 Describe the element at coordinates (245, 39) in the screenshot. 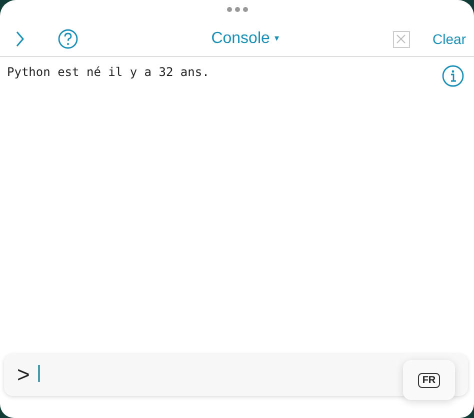

I see `console-menu-button: Console $^{▾}$` at that location.